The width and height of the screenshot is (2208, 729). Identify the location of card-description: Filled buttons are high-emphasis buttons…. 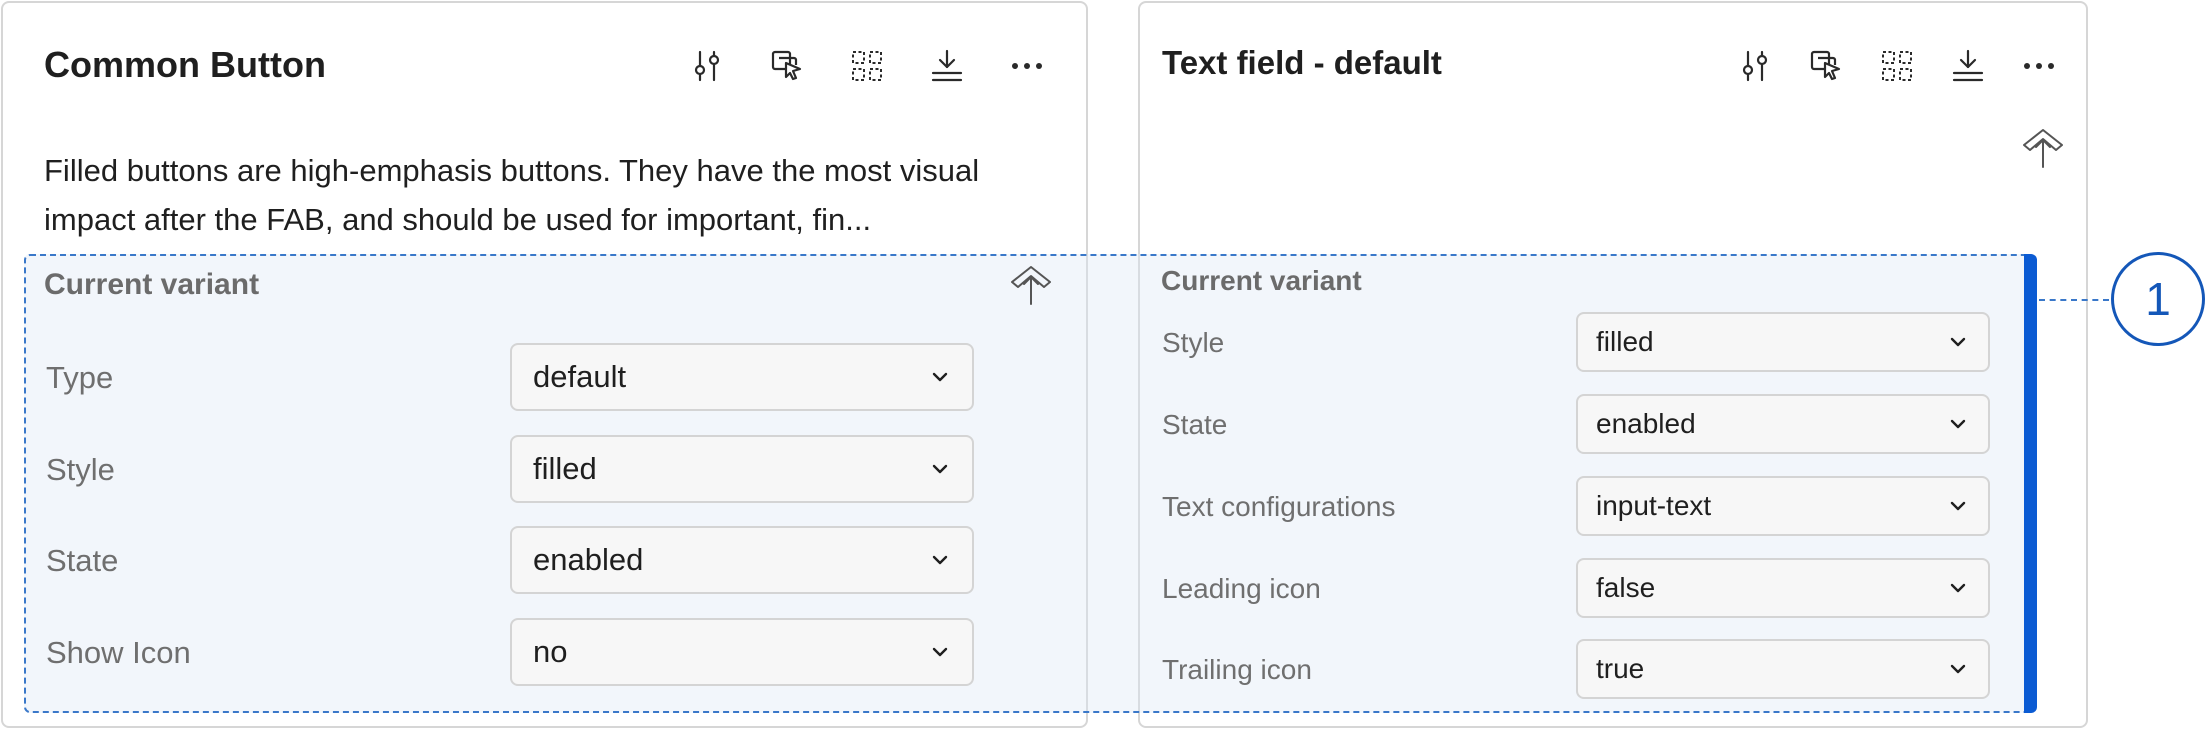
(512, 195).